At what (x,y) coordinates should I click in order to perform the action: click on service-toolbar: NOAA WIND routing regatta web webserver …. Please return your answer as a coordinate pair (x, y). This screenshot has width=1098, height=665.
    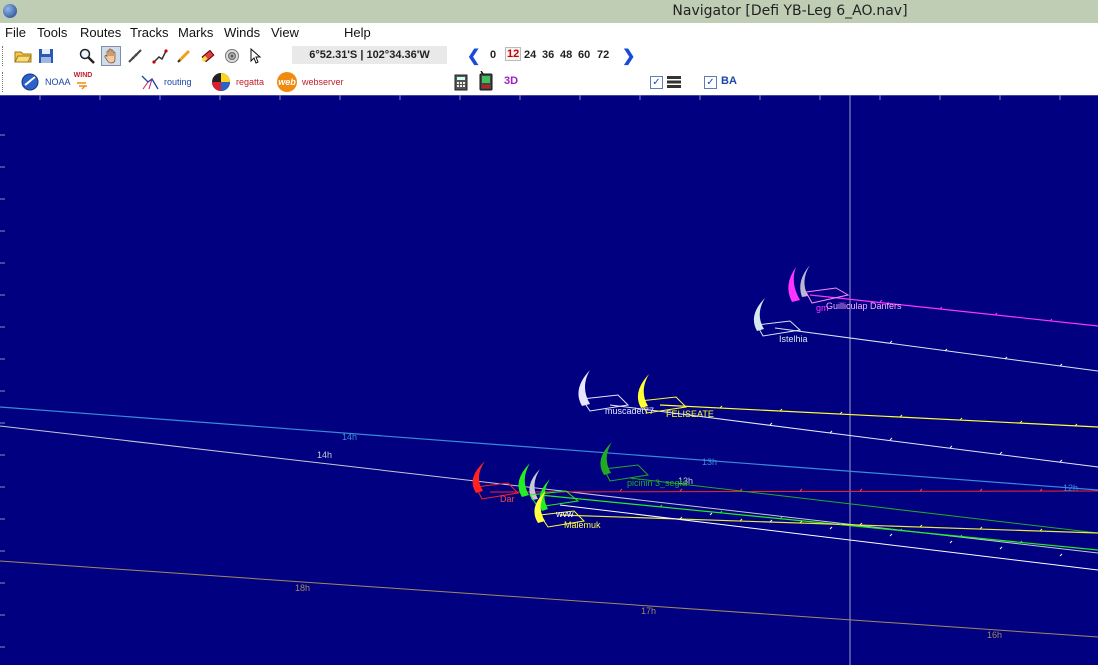
    Looking at the image, I should click on (549, 82).